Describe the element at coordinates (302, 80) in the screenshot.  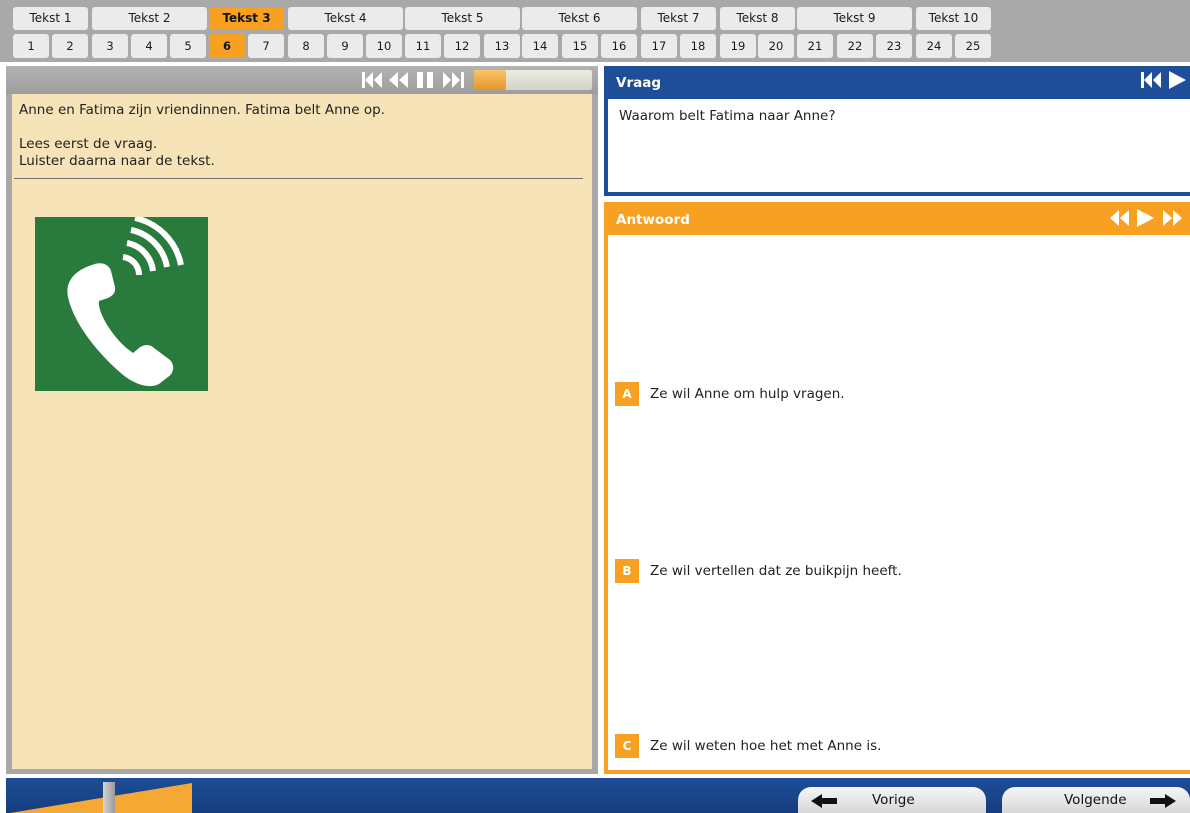
I see `audio-player-bar` at that location.